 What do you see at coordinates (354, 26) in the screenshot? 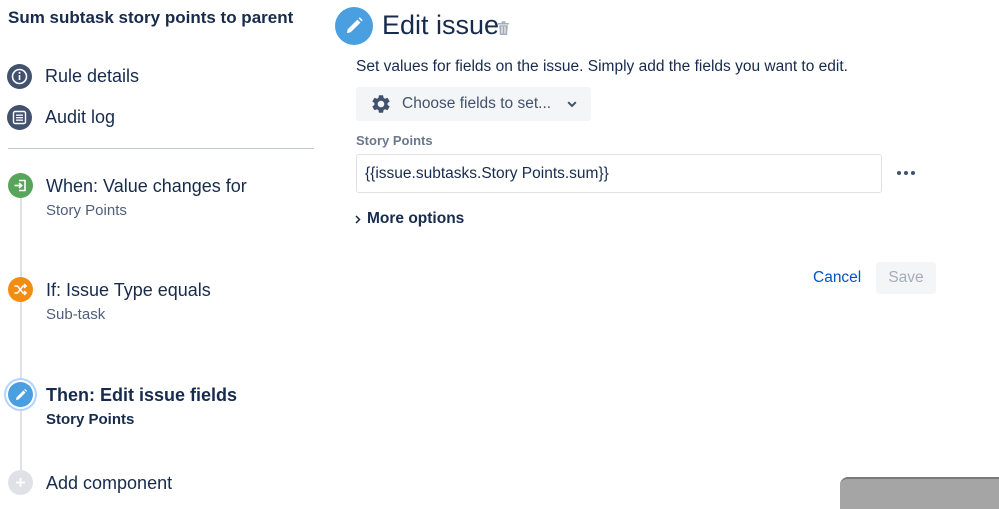
I see `edit-issue-icon` at bounding box center [354, 26].